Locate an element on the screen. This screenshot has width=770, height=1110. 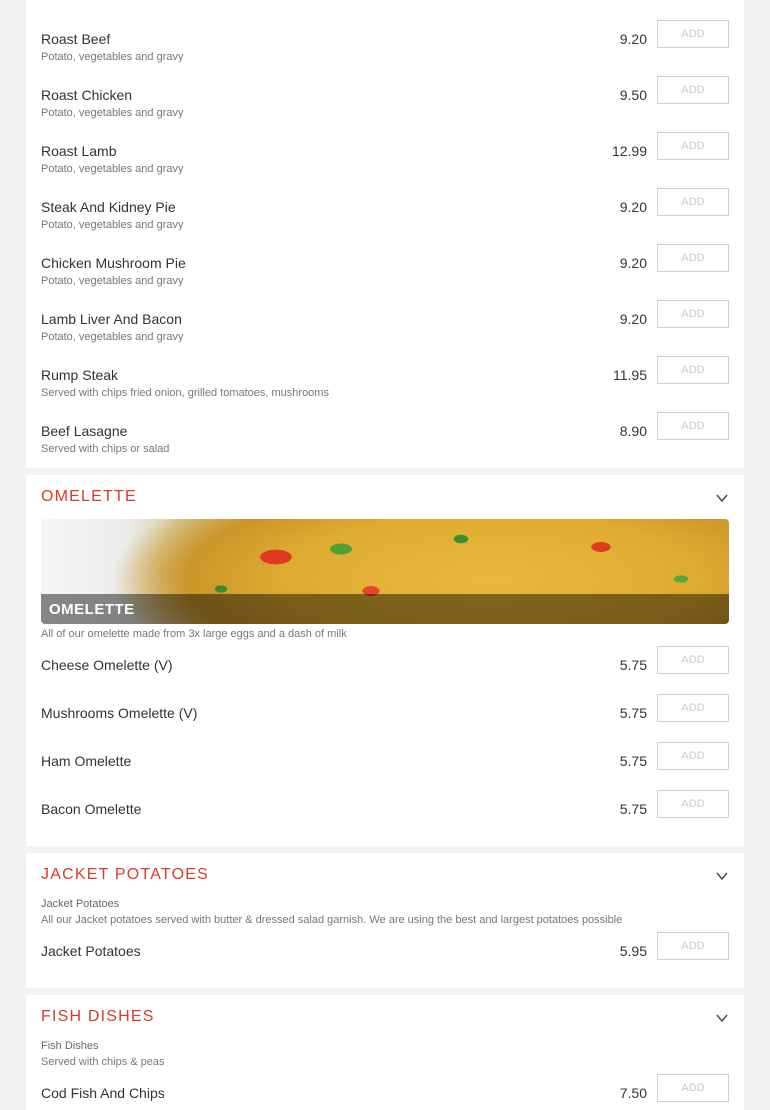
section-intro-title: Fish Dishes is located at coordinates (70, 1046).